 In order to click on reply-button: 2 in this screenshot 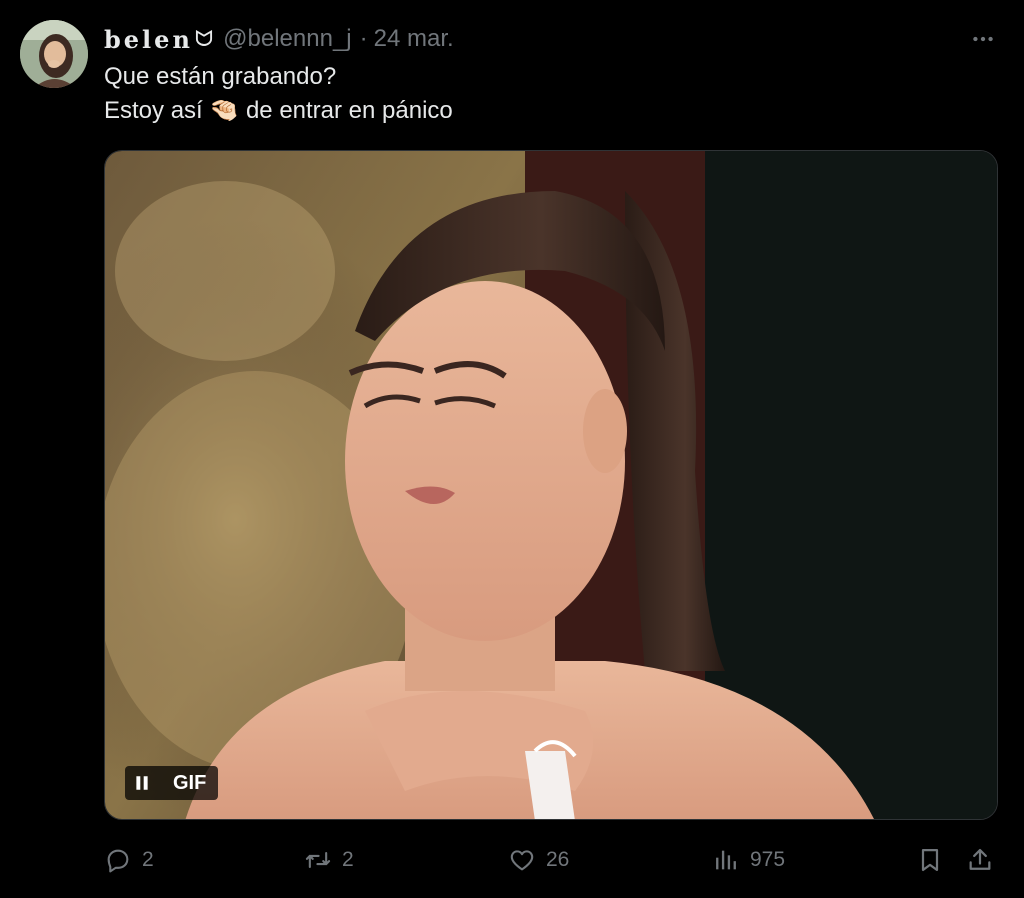, I will do `click(129, 860)`.